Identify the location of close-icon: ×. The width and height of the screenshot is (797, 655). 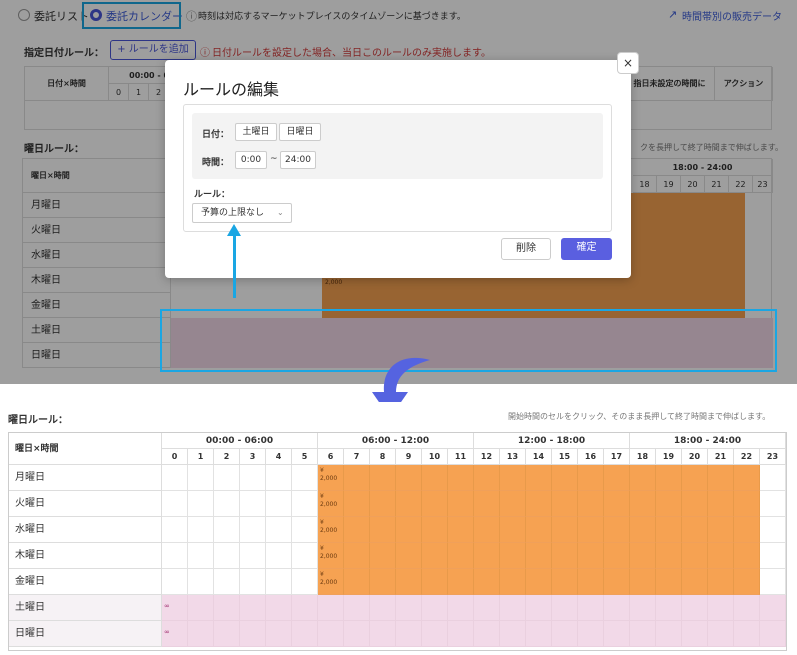
(628, 63).